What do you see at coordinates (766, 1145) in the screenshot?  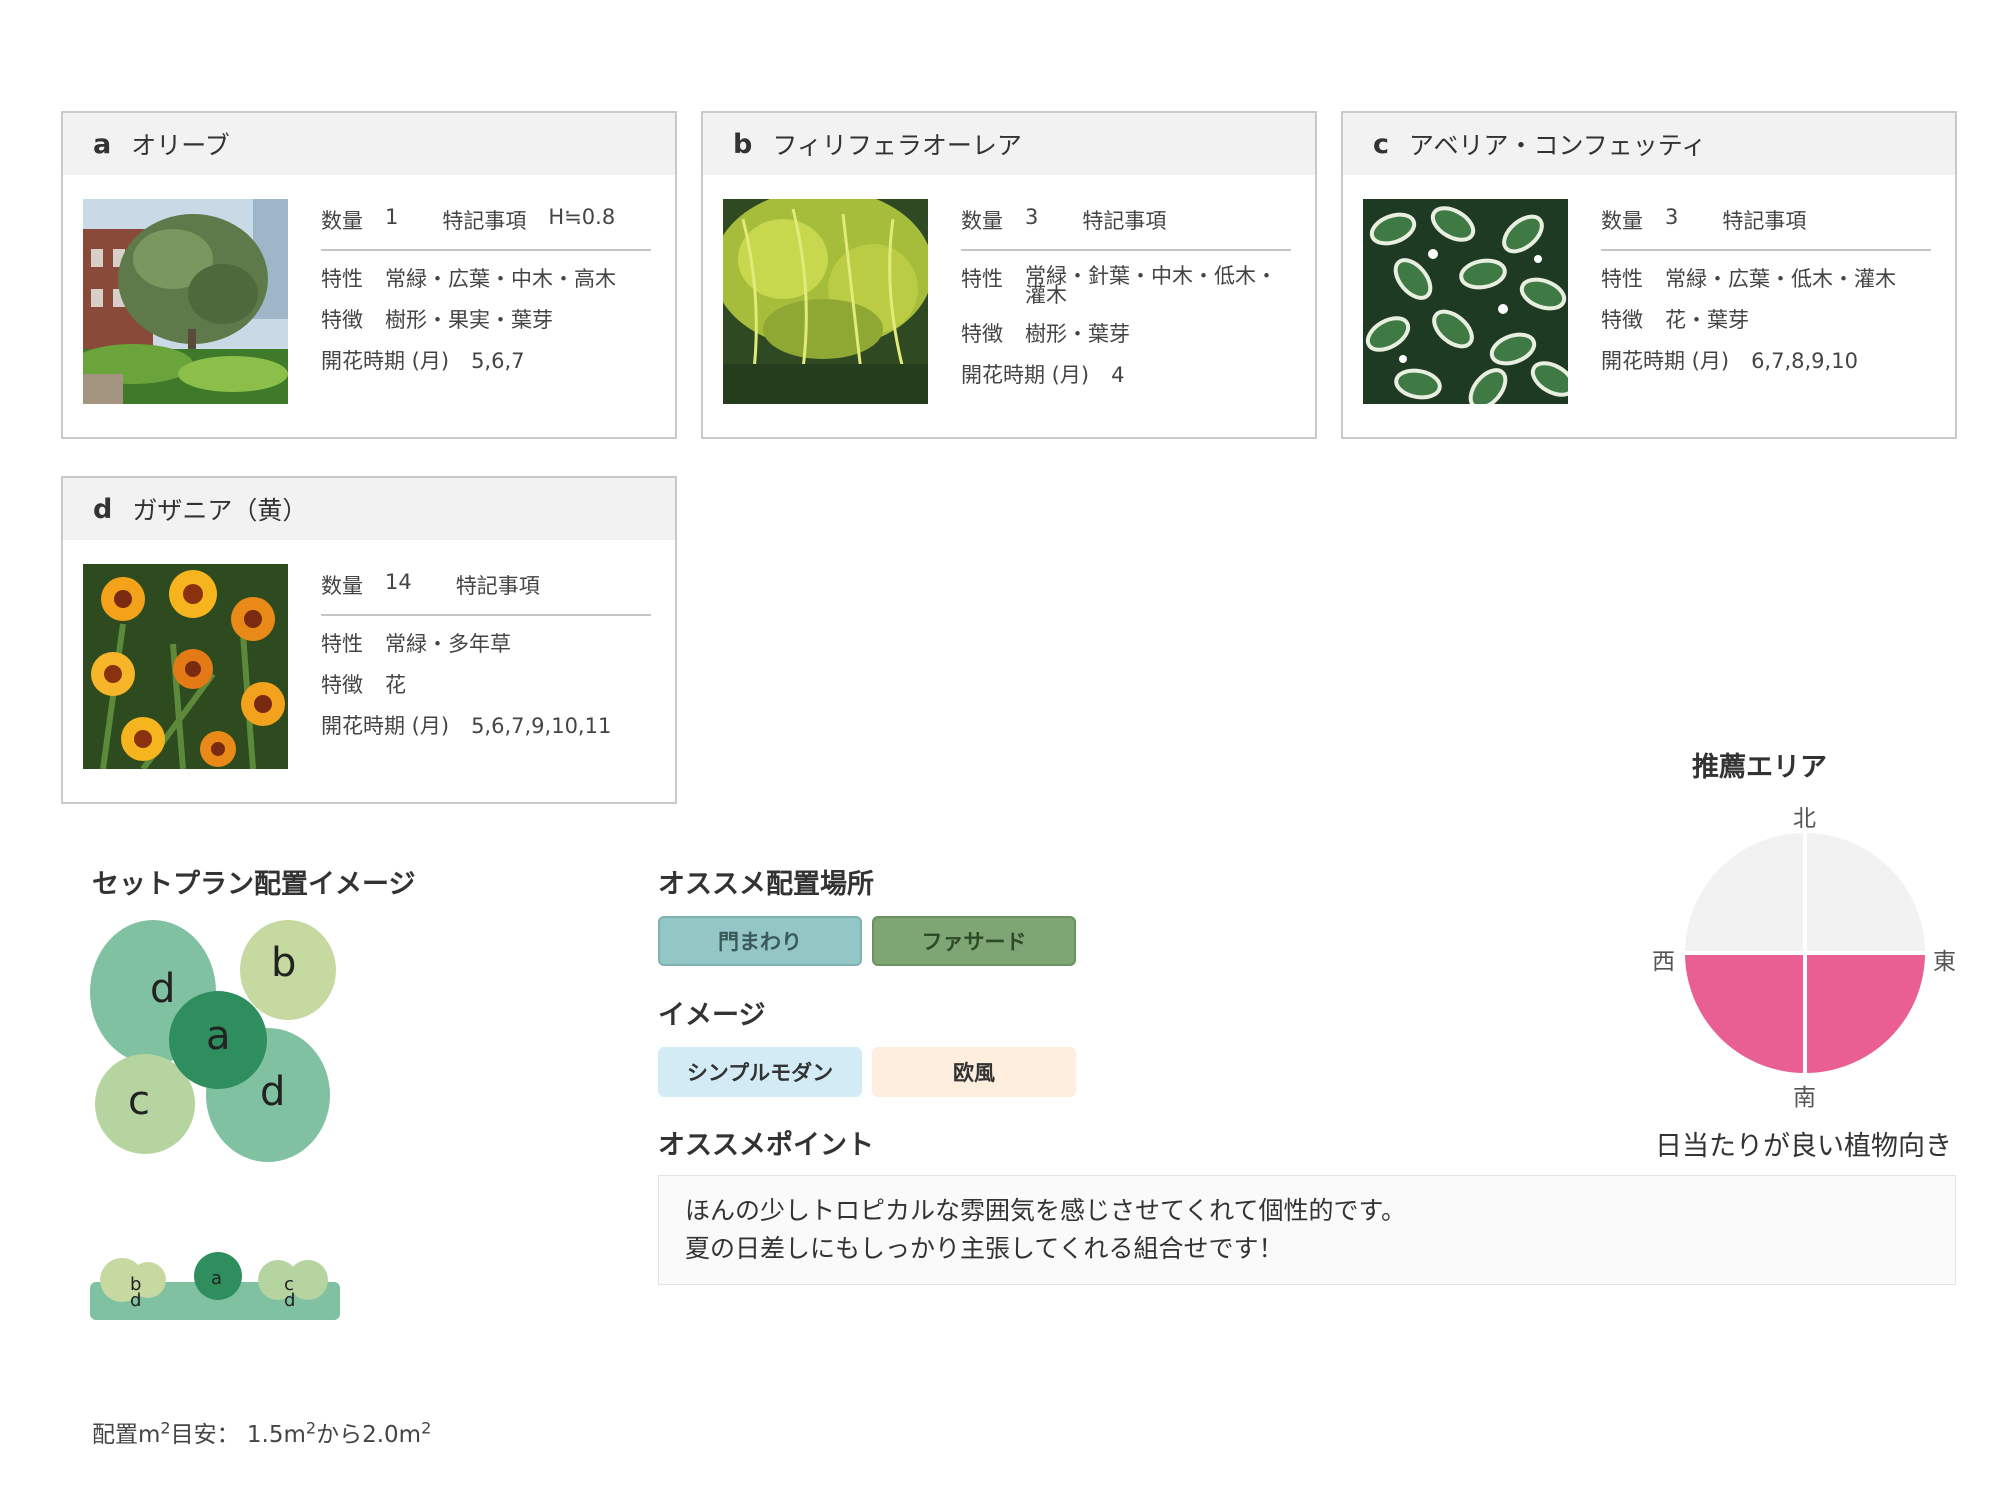 I see `point-title: オススメポイント` at bounding box center [766, 1145].